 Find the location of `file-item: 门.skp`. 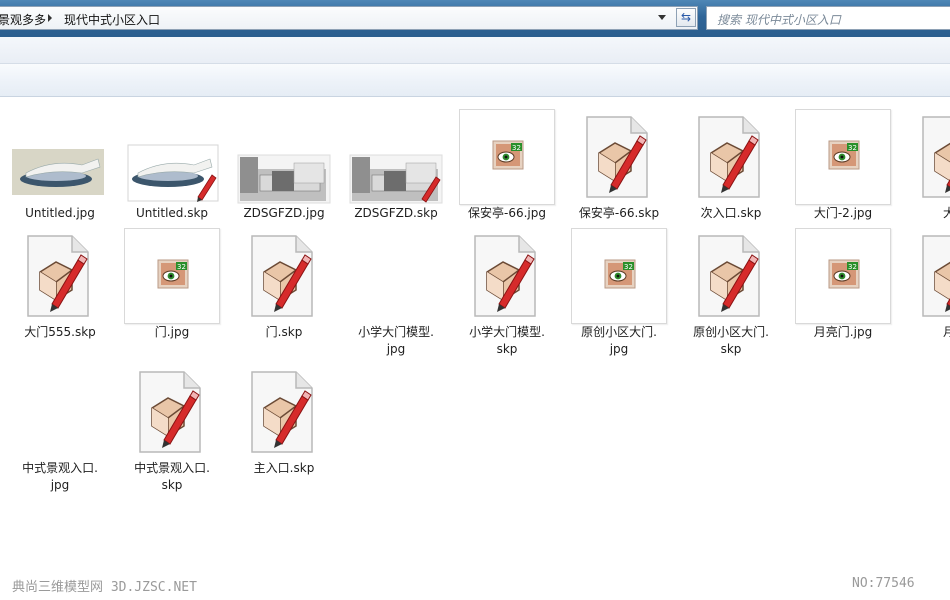

file-item: 门.skp is located at coordinates (284, 280).